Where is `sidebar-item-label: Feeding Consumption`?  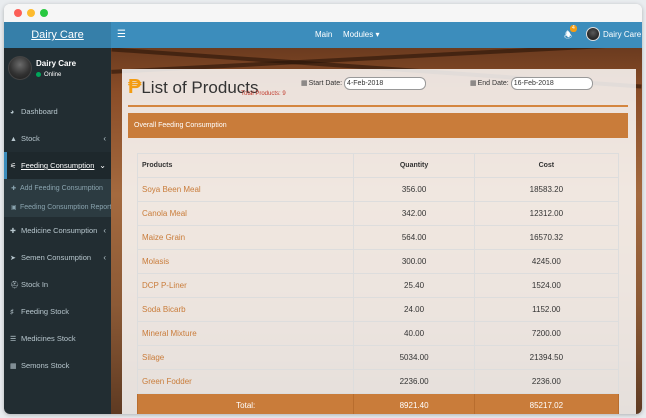 sidebar-item-label: Feeding Consumption is located at coordinates (58, 165).